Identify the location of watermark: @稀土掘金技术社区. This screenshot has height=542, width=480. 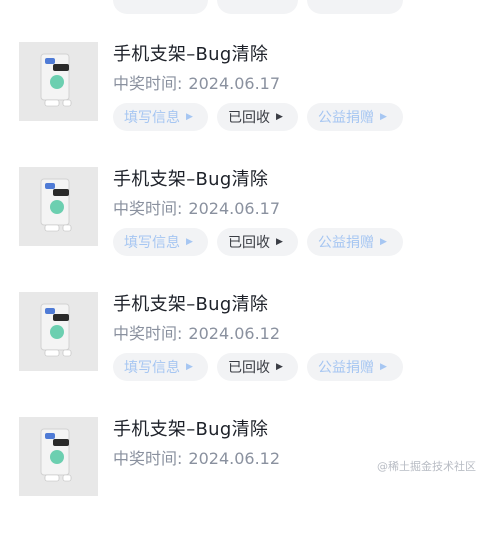
(426, 466).